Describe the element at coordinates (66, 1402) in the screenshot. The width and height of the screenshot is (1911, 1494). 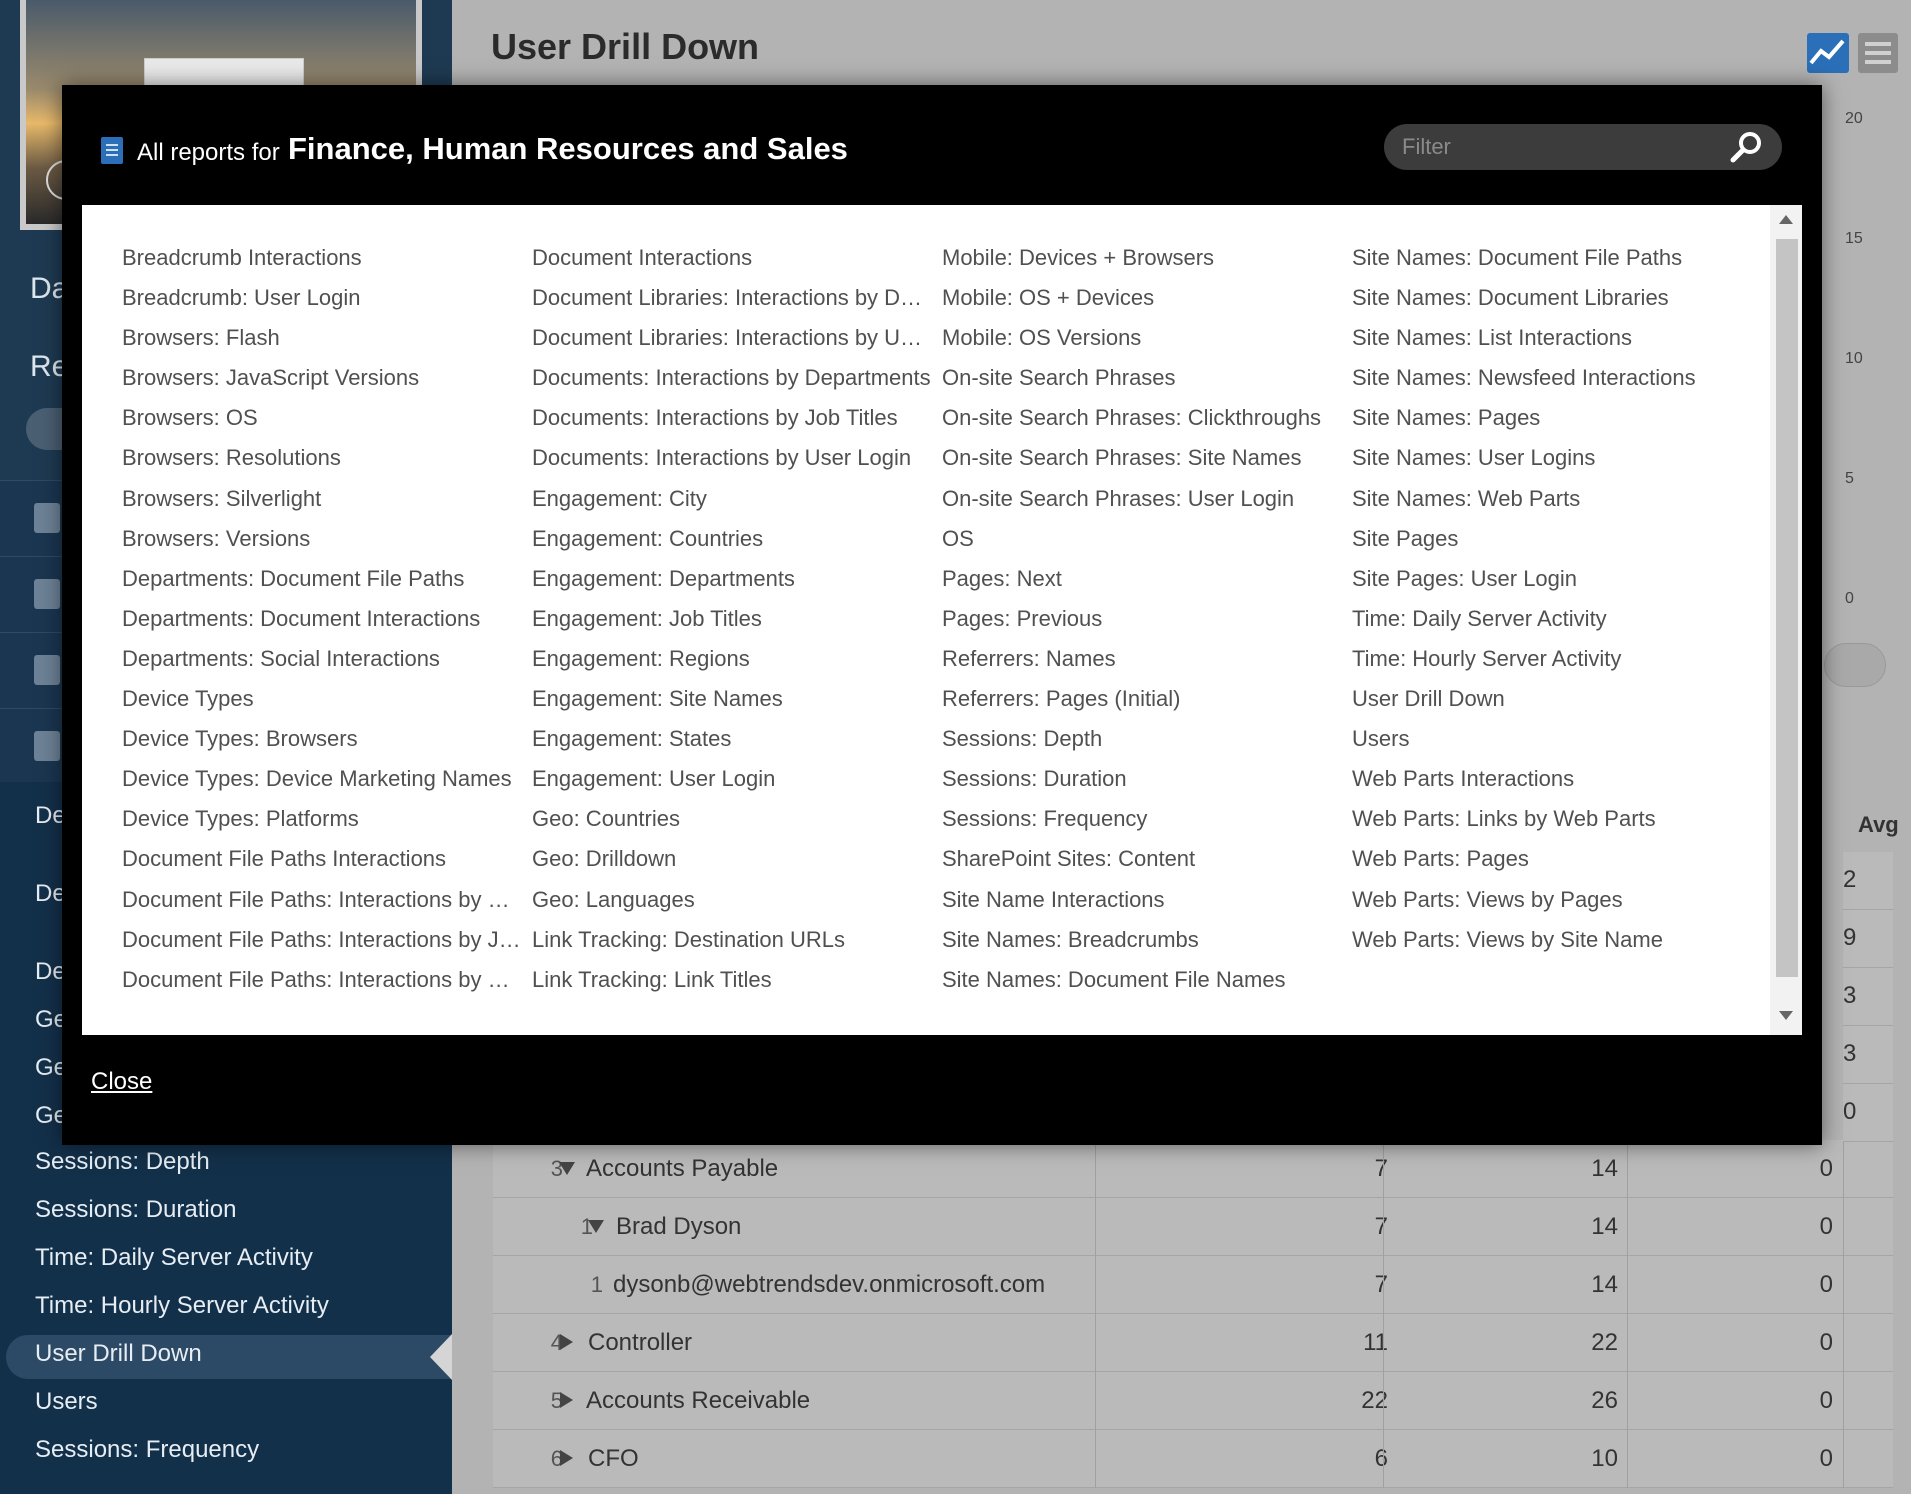
I see `sidebar-item-users: Users` at that location.